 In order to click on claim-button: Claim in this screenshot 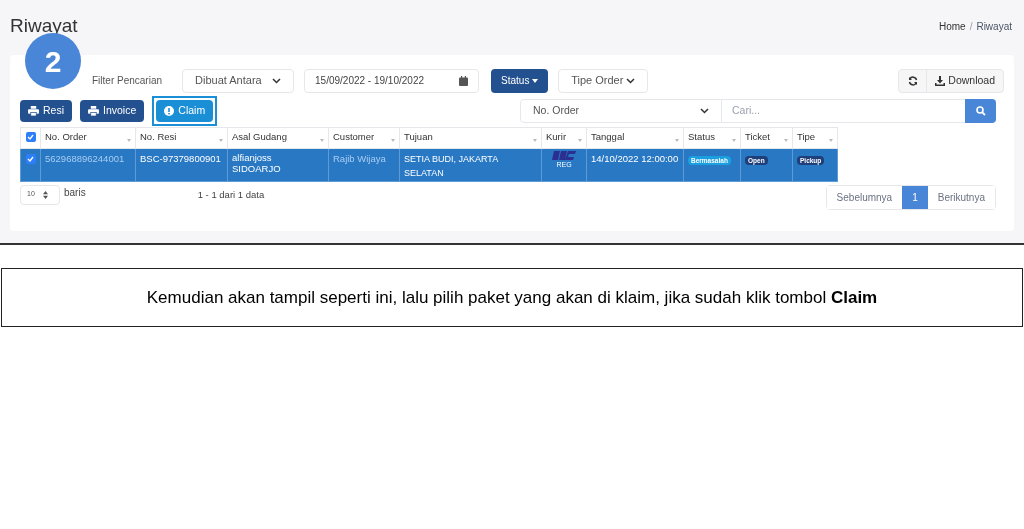, I will do `click(185, 110)`.